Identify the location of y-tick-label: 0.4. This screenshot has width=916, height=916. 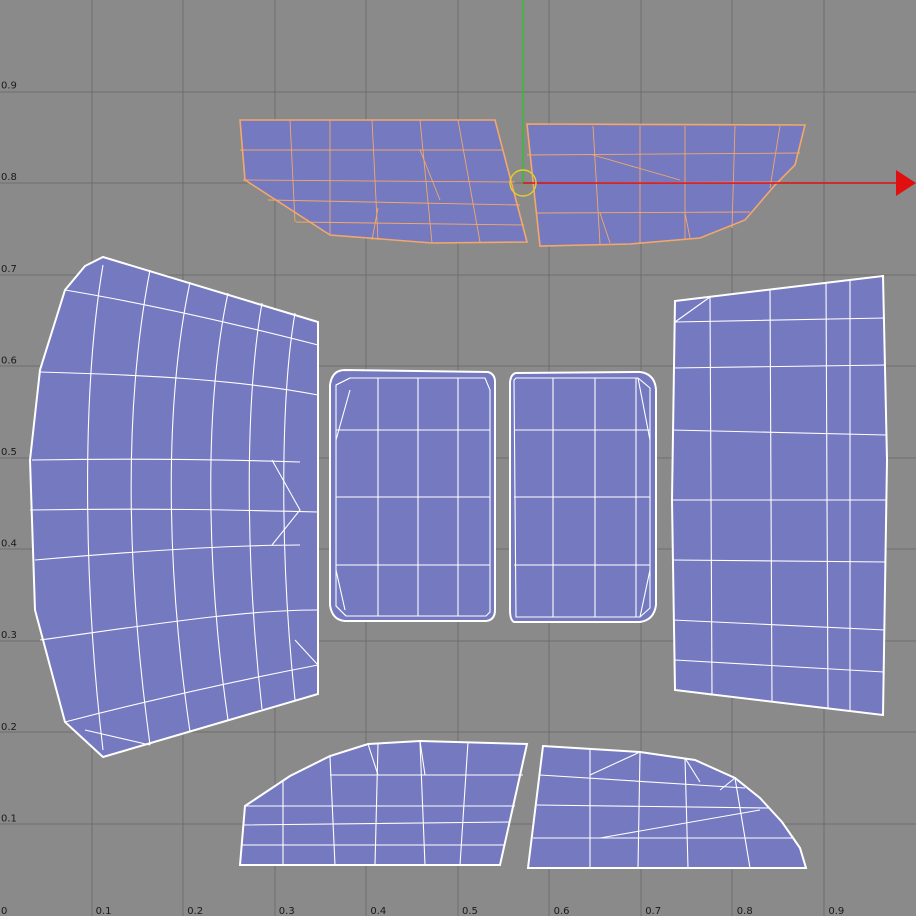
(9, 544).